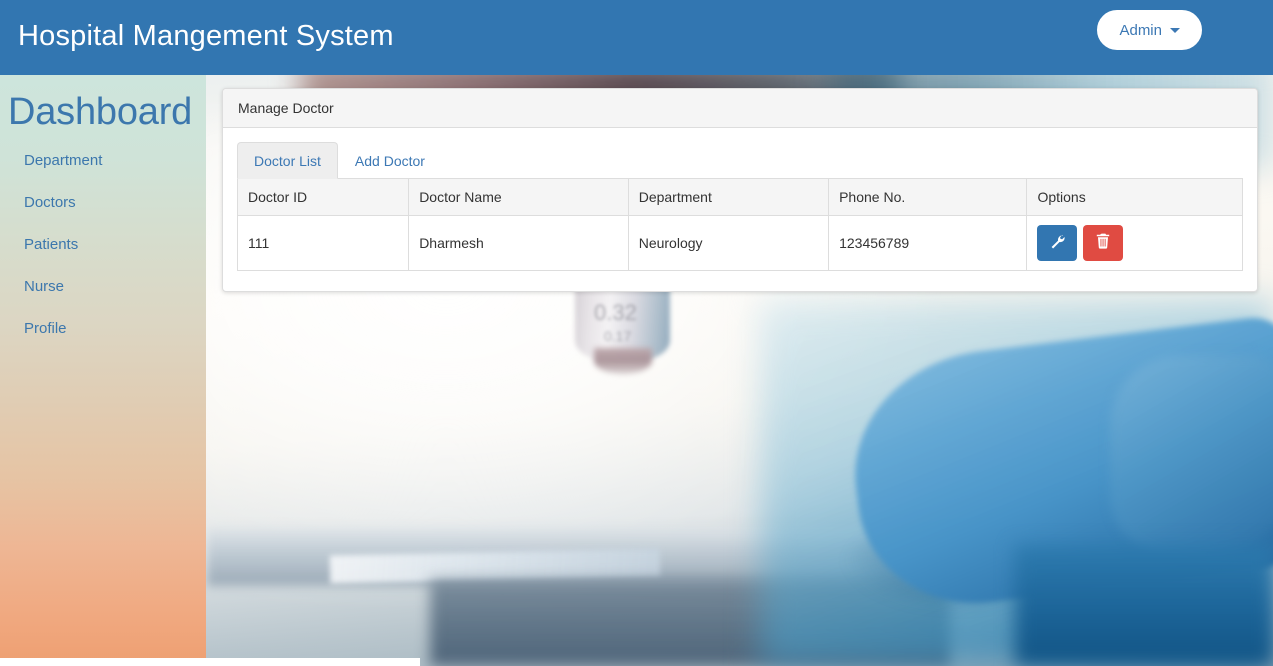  I want to click on tab-add-doctor: Add Doctor, so click(390, 160).